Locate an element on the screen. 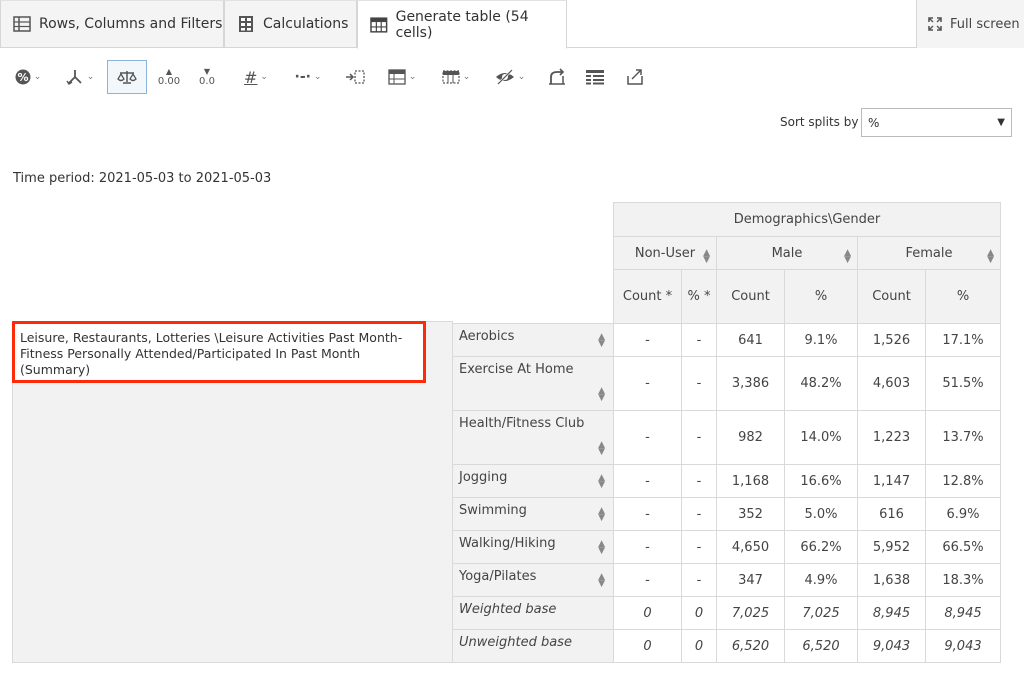 Image resolution: width=1024 pixels, height=677 pixels. swap-button is located at coordinates (557, 77).